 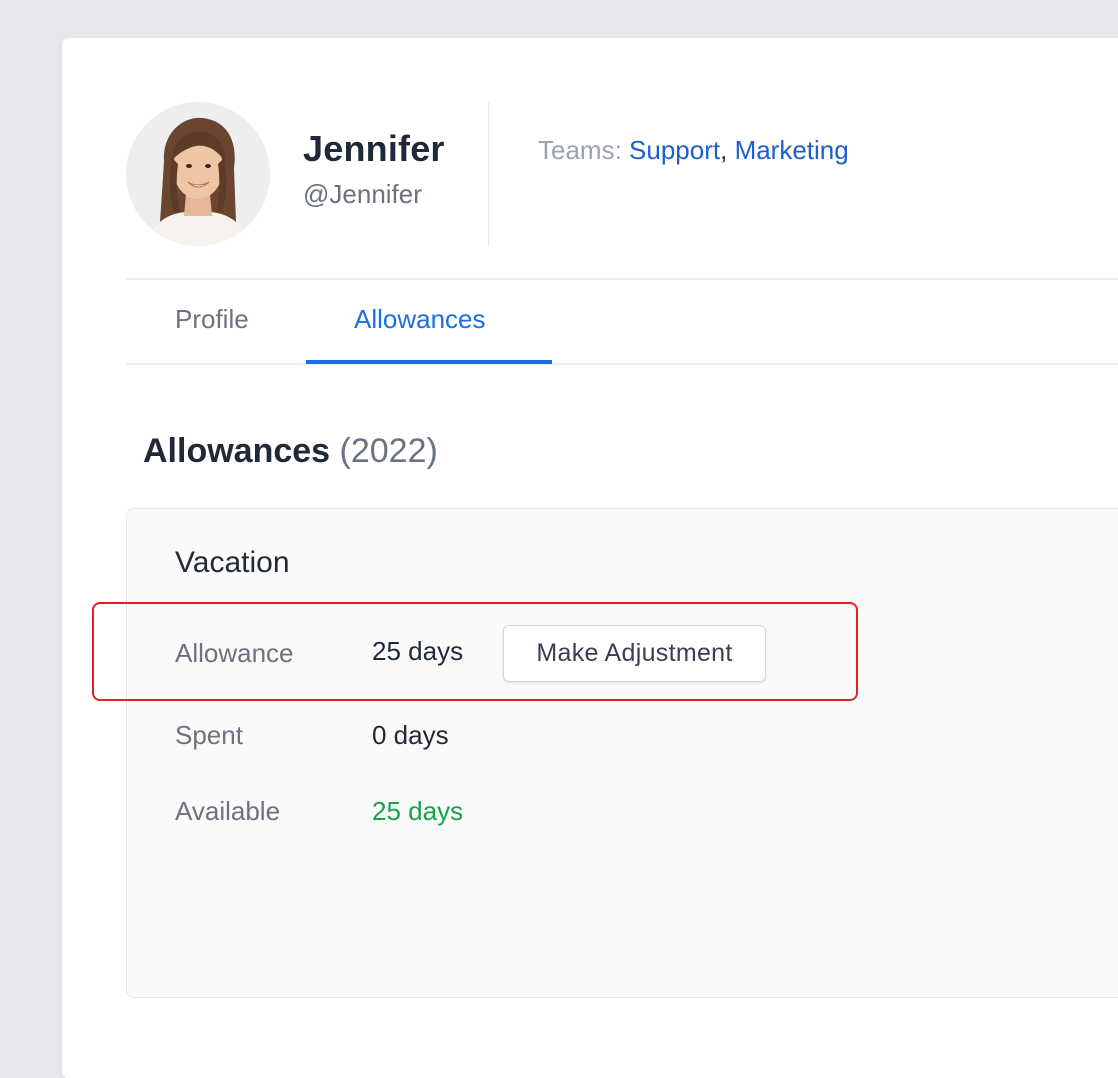 What do you see at coordinates (234, 653) in the screenshot?
I see `allowance-label: Allowance` at bounding box center [234, 653].